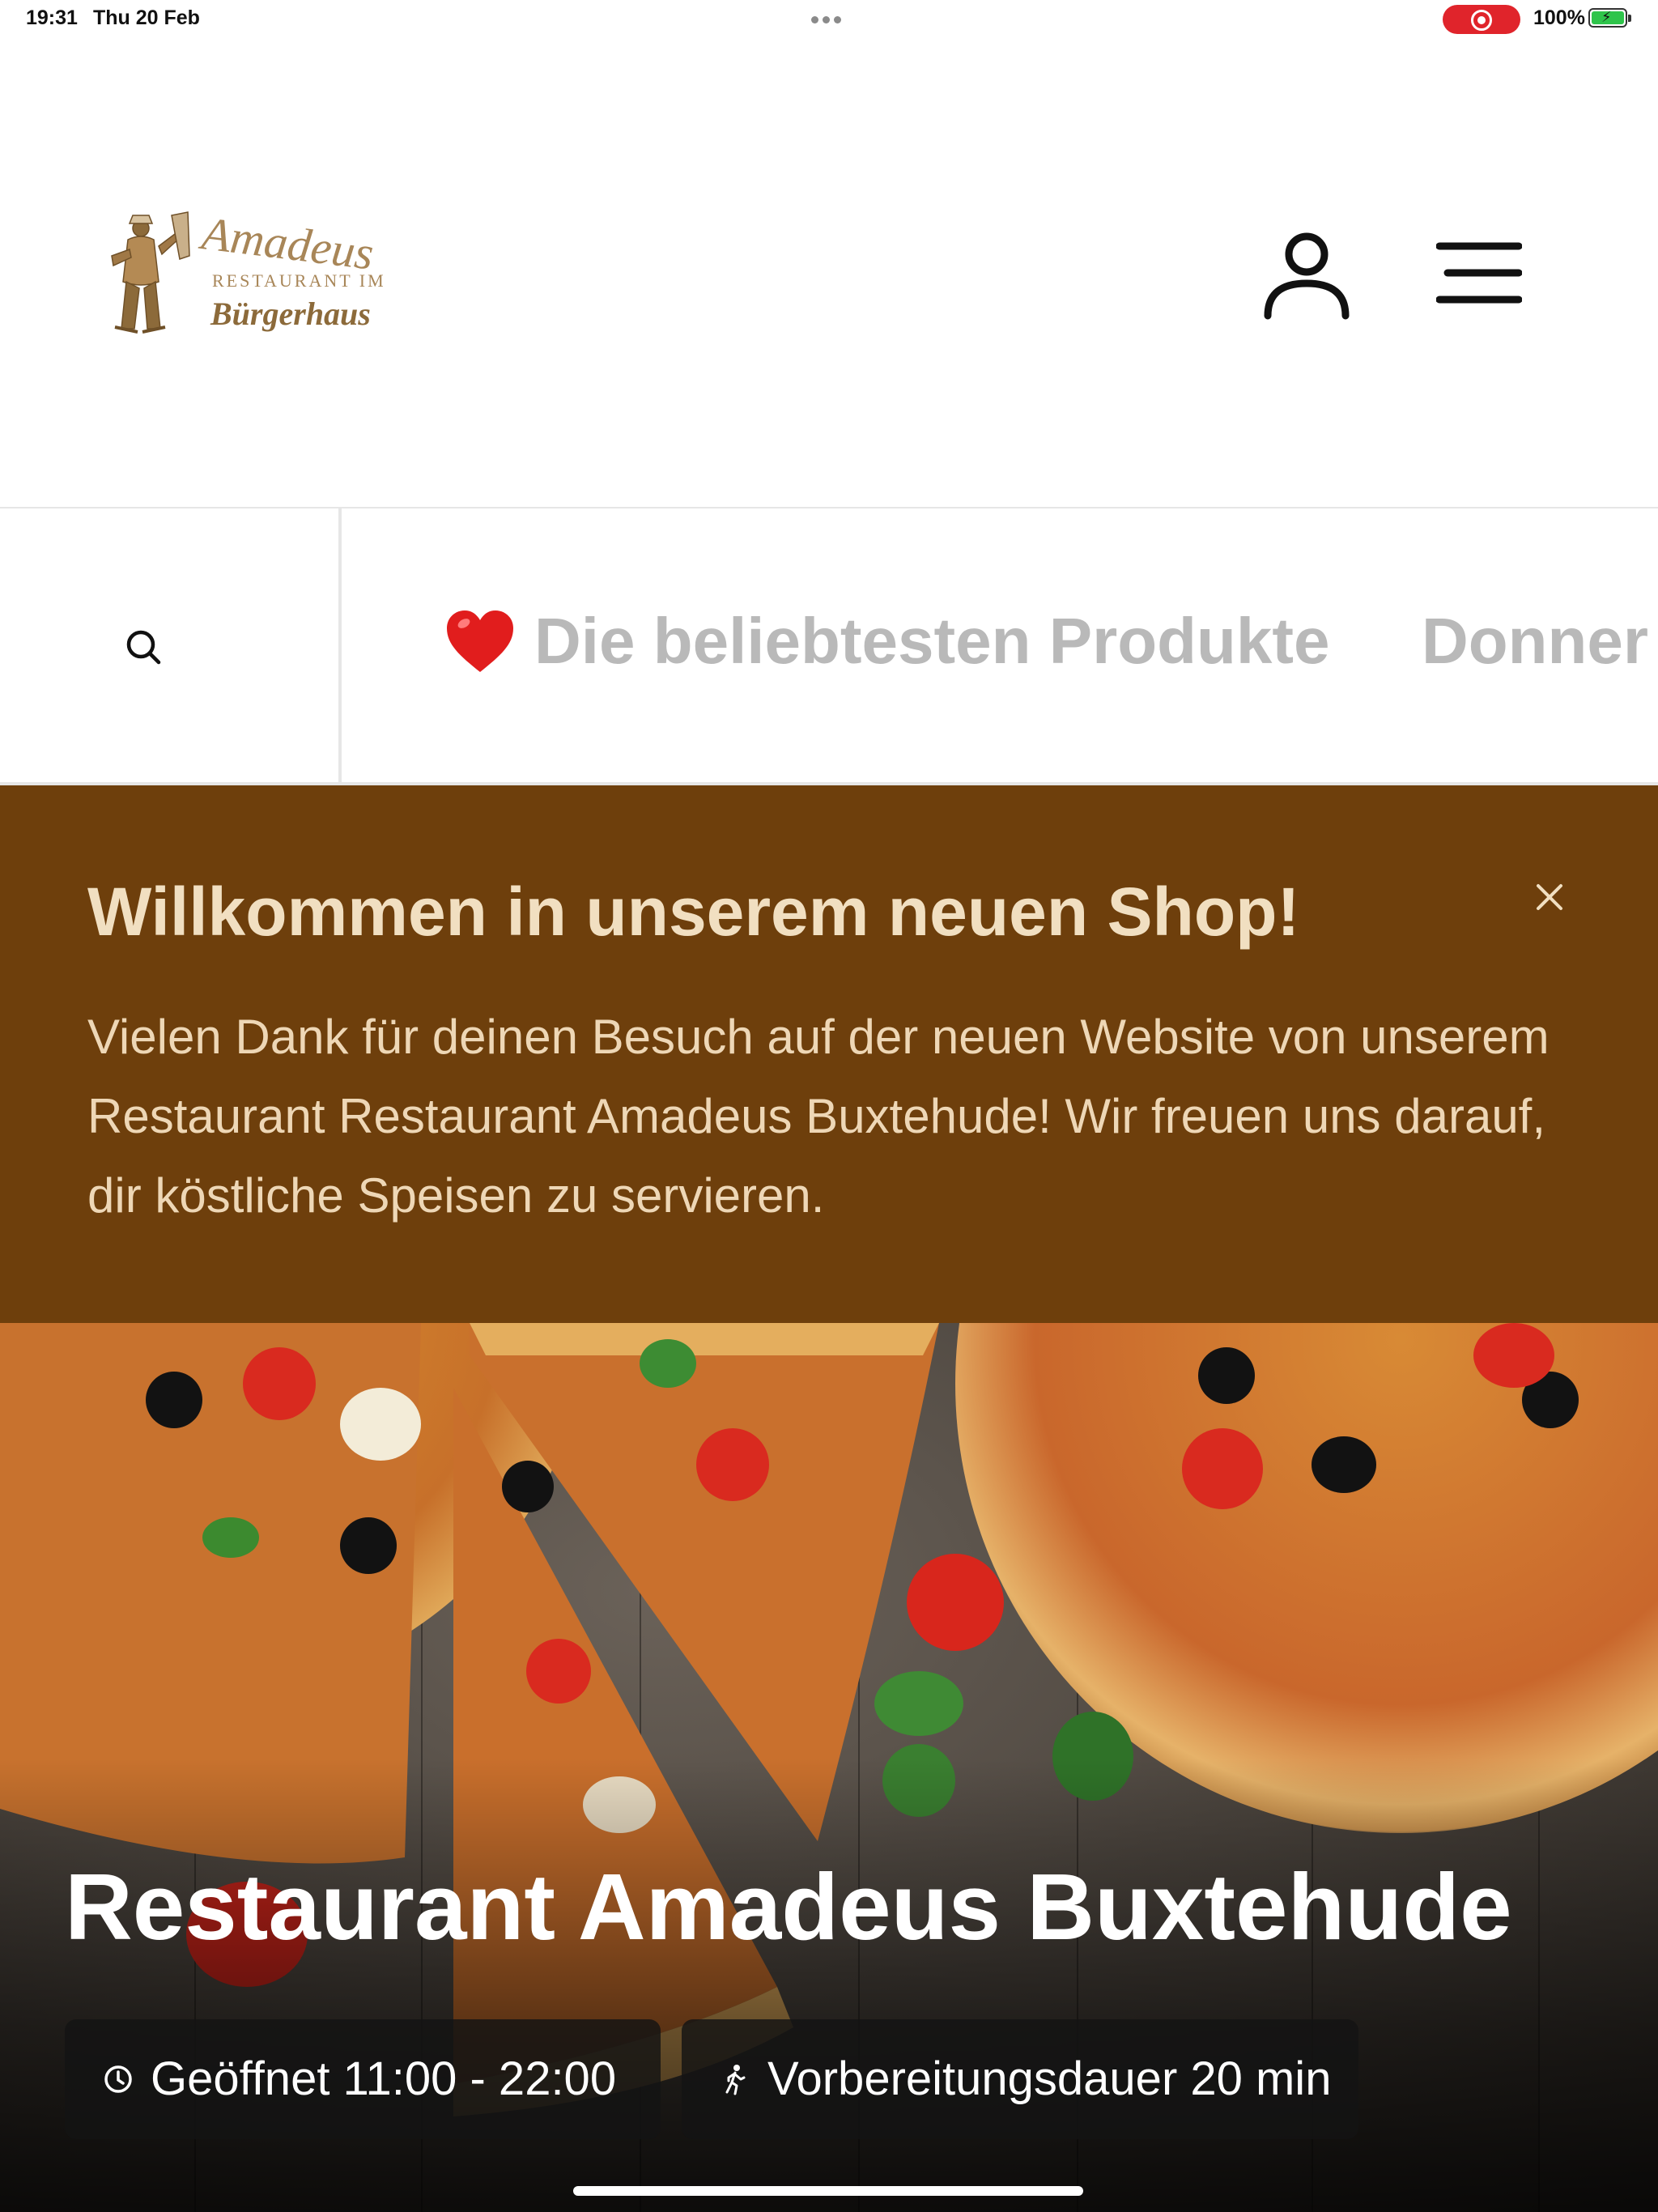  Describe the element at coordinates (384, 2079) in the screenshot. I see `opening-hours-label: Geöffnet 11:00 - 22:00` at that location.